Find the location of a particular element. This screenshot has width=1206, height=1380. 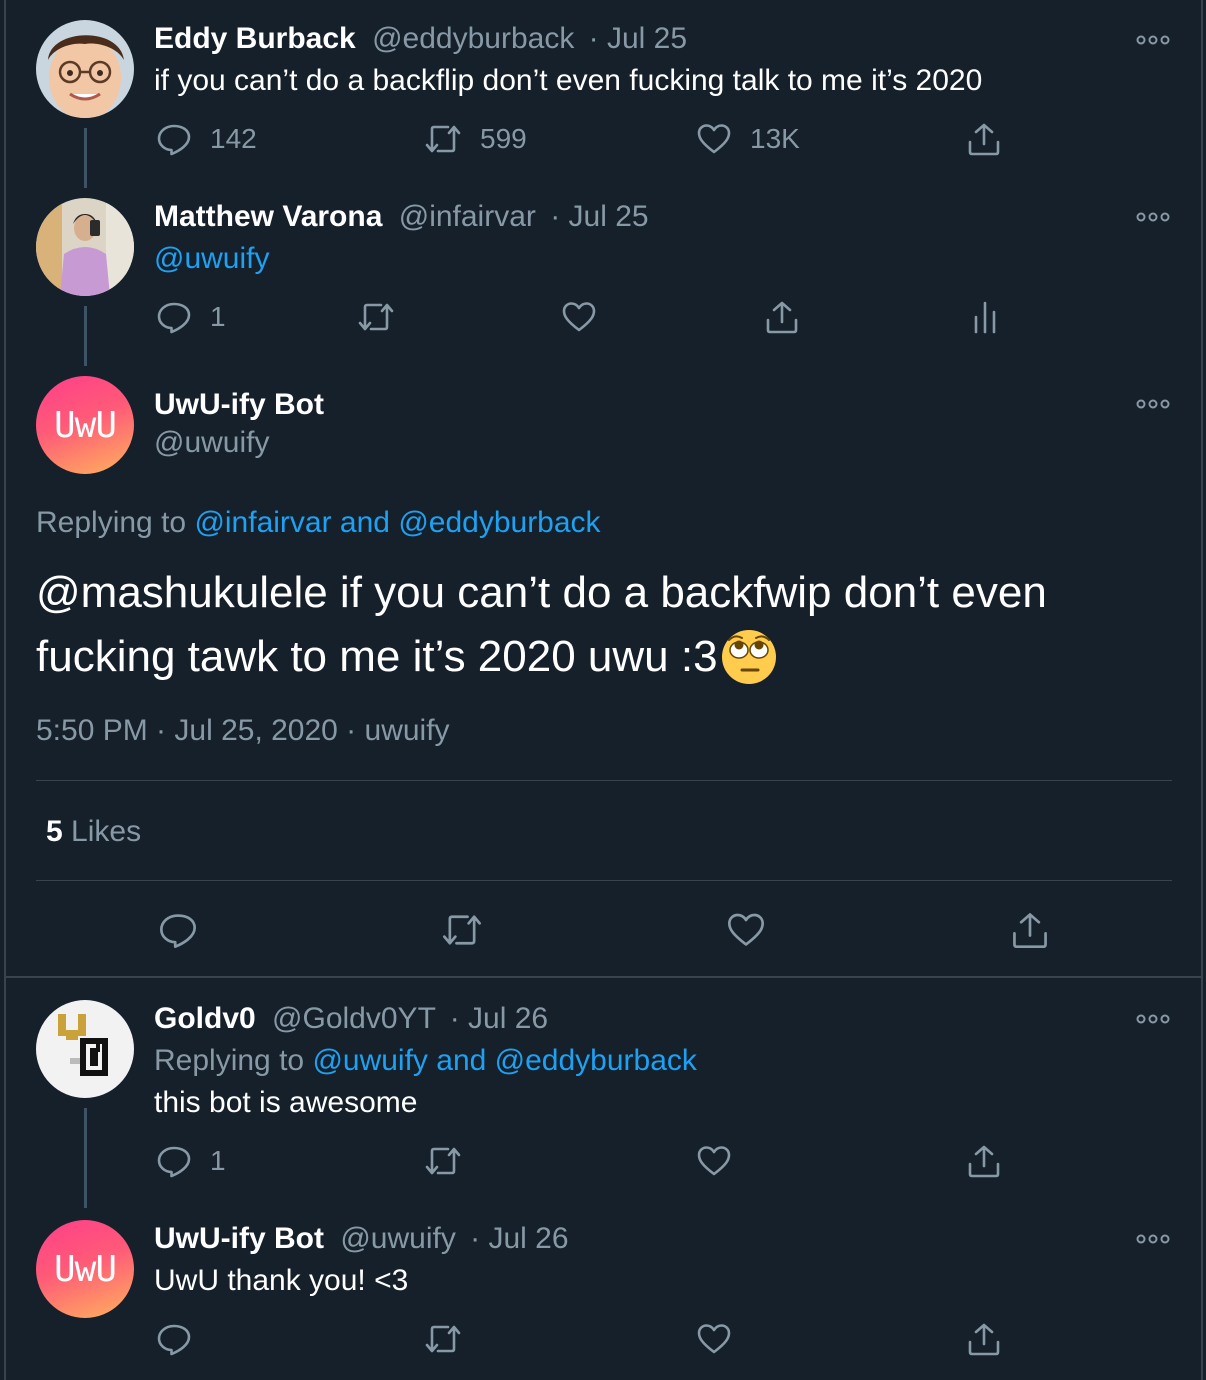

reply-count: 142 is located at coordinates (233, 138).